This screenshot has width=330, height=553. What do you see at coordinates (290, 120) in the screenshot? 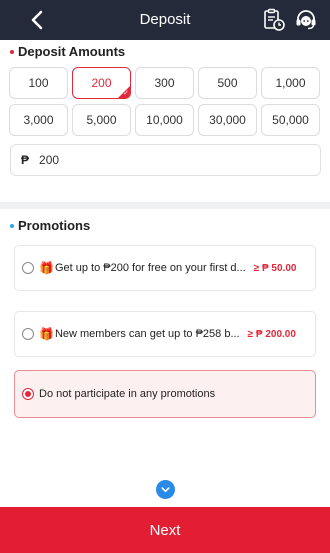
I see `amount-option-50000: 50,000` at bounding box center [290, 120].